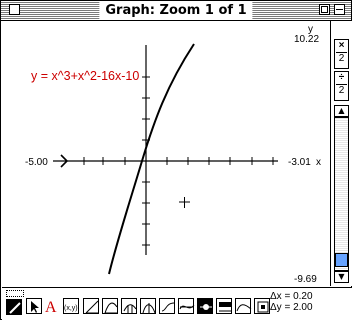 The image size is (352, 320). Describe the element at coordinates (224, 306) in the screenshot. I see `area-tool-icon` at that location.